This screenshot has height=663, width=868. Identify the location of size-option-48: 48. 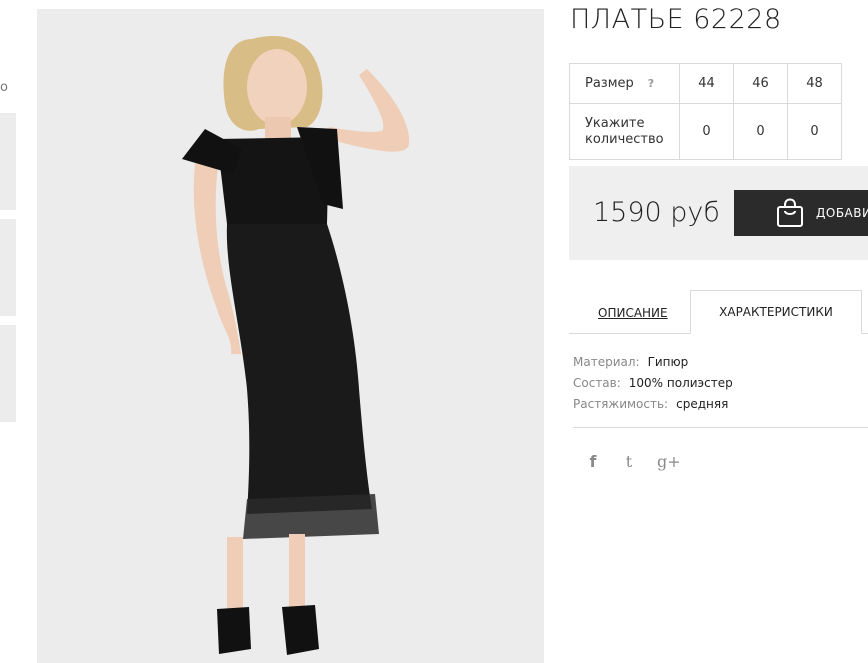
(814, 83).